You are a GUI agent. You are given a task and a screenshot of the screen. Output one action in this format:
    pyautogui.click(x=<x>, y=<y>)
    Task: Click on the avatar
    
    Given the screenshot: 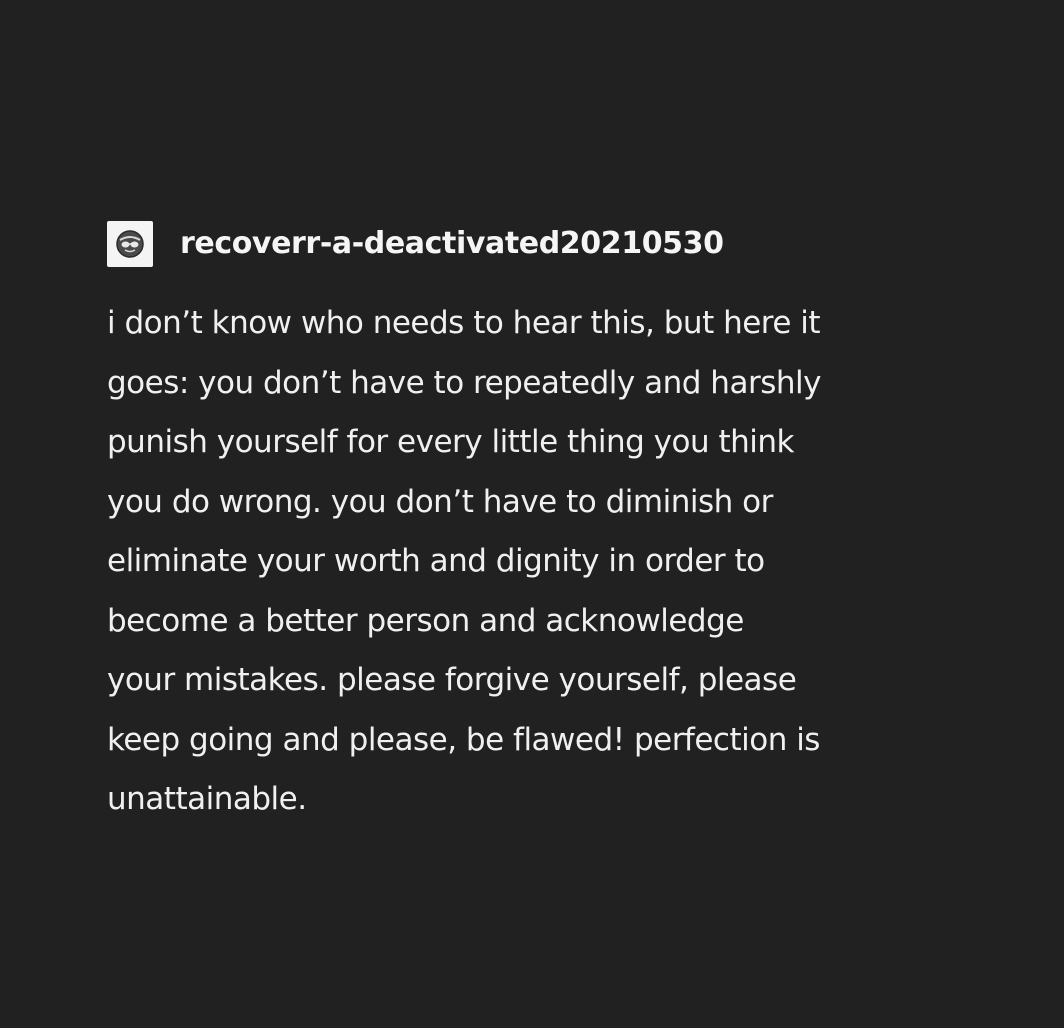 What is the action you would take?
    pyautogui.click(x=130, y=244)
    